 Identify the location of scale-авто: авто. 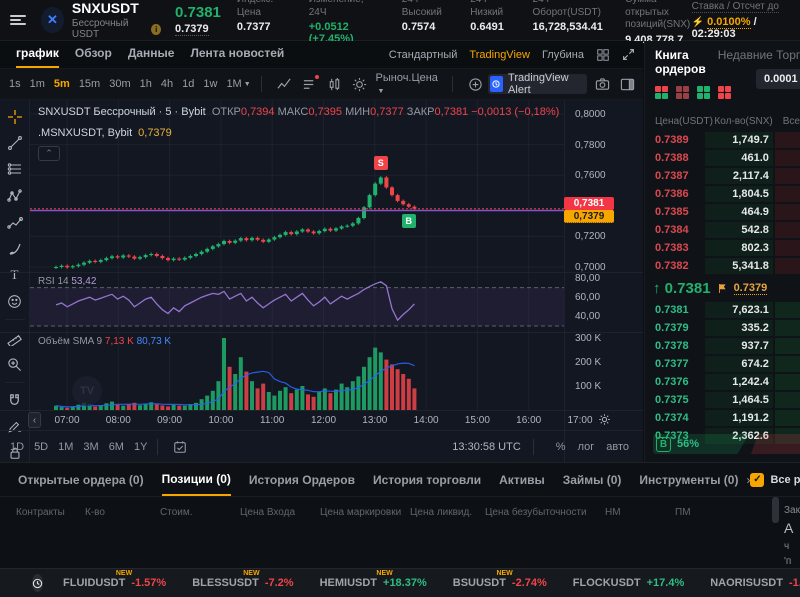
(617, 447).